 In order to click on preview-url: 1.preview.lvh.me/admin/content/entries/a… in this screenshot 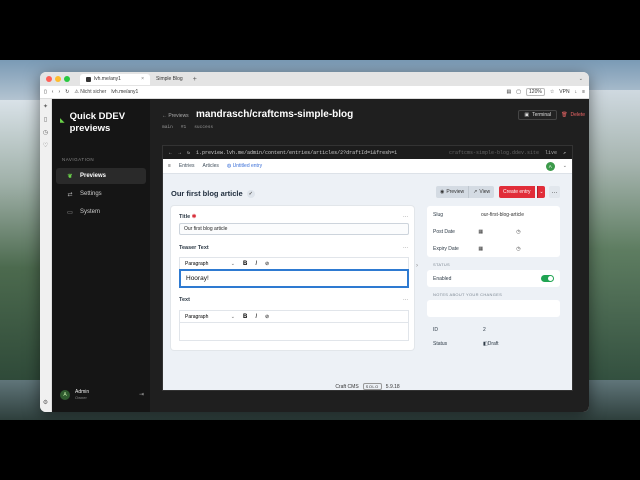, I will do `click(296, 153)`.